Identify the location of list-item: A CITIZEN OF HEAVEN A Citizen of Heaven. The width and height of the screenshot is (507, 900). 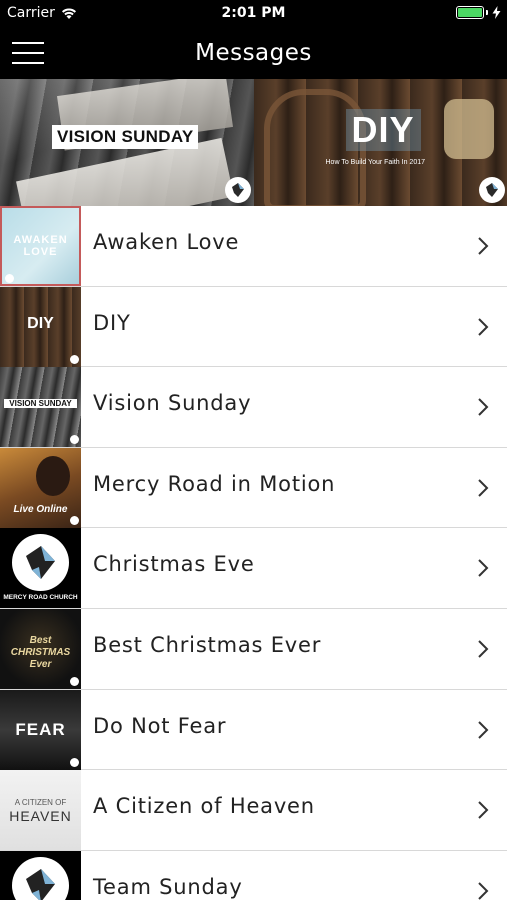
(253, 810).